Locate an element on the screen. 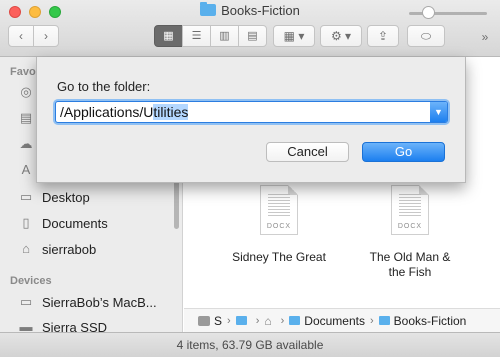 The height and width of the screenshot is (357, 500). share-button: ⇪ is located at coordinates (383, 36).